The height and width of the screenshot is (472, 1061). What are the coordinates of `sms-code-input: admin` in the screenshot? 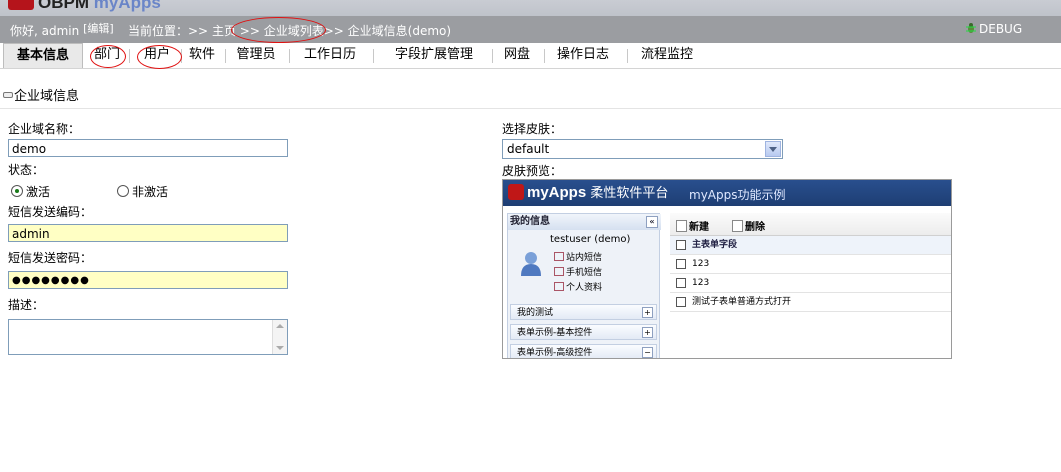 It's located at (148, 233).